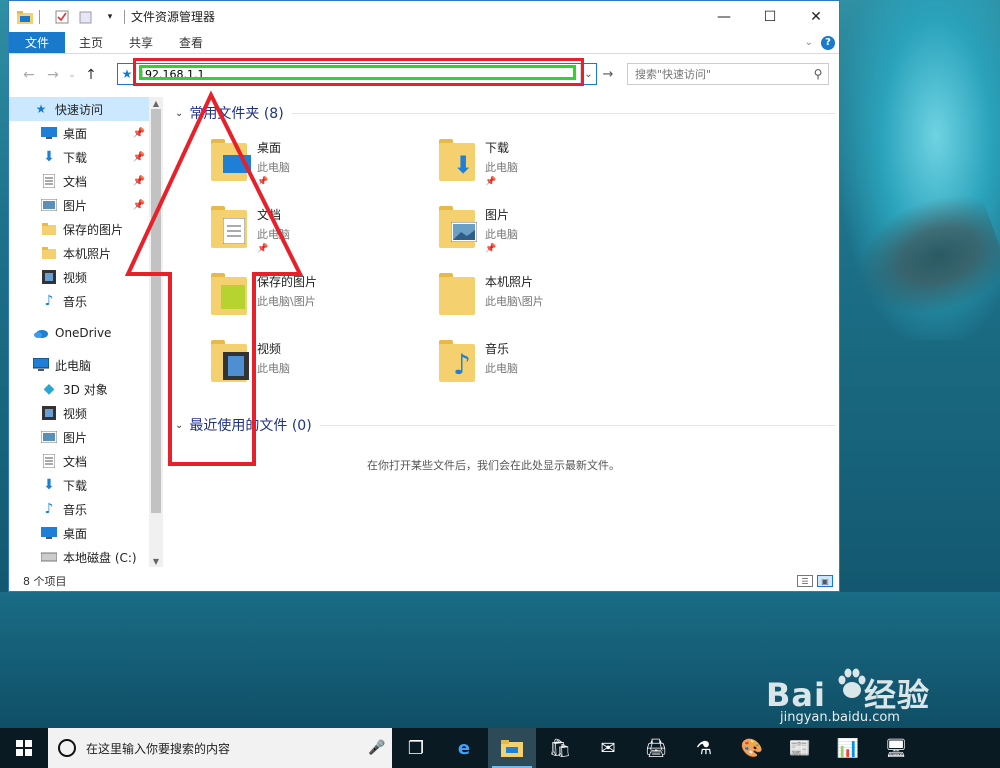 The height and width of the screenshot is (768, 1000). I want to click on group-title: 最近使用的文件 (0), so click(250, 426).